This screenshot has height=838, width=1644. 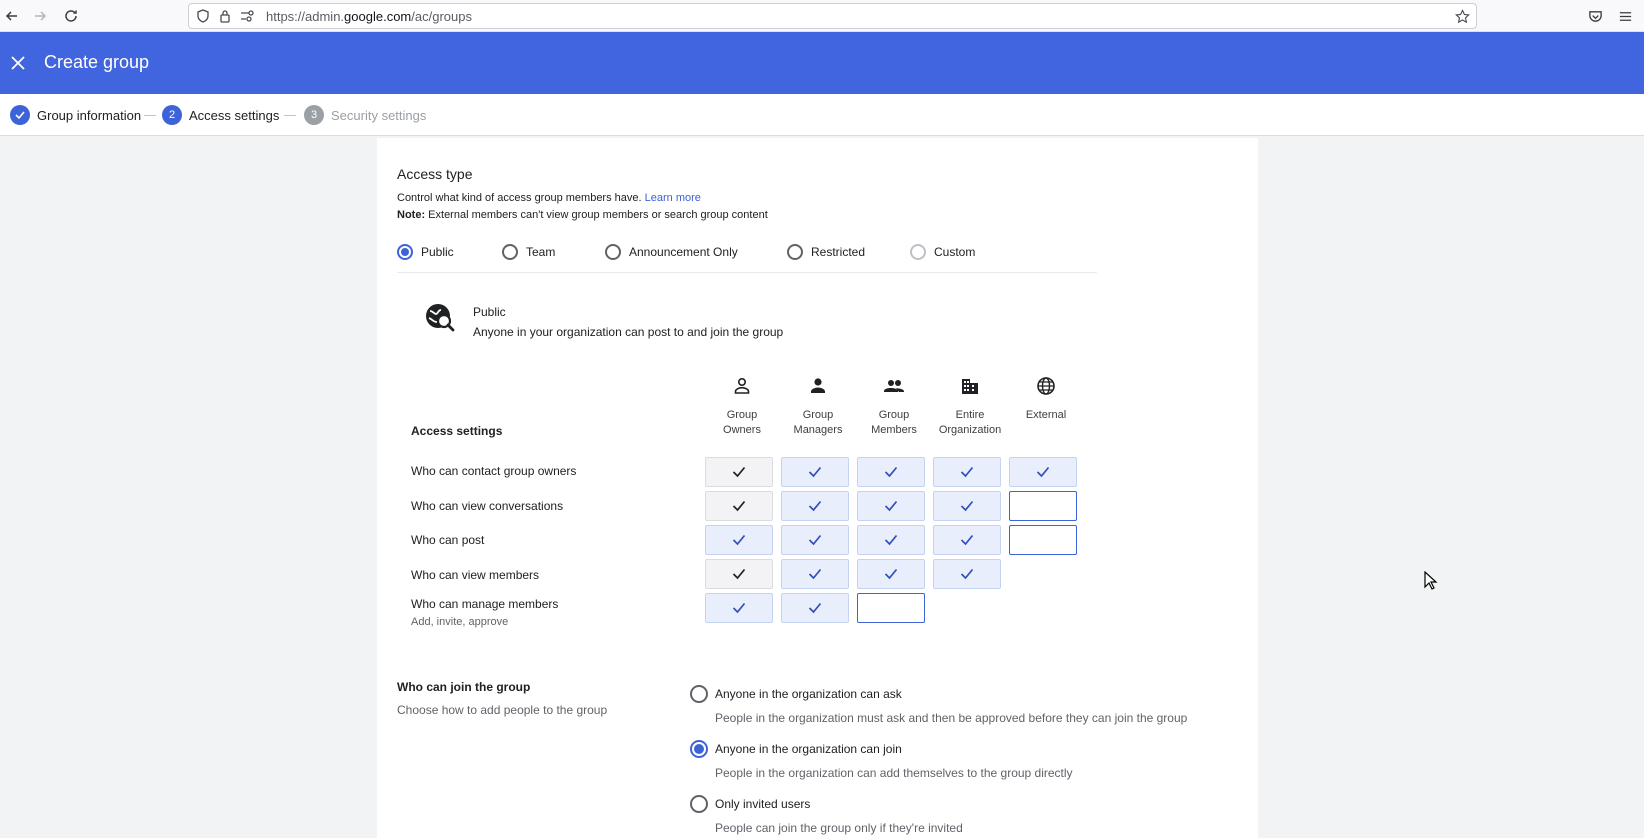 What do you see at coordinates (1625, 16) in the screenshot?
I see `menu-icon` at bounding box center [1625, 16].